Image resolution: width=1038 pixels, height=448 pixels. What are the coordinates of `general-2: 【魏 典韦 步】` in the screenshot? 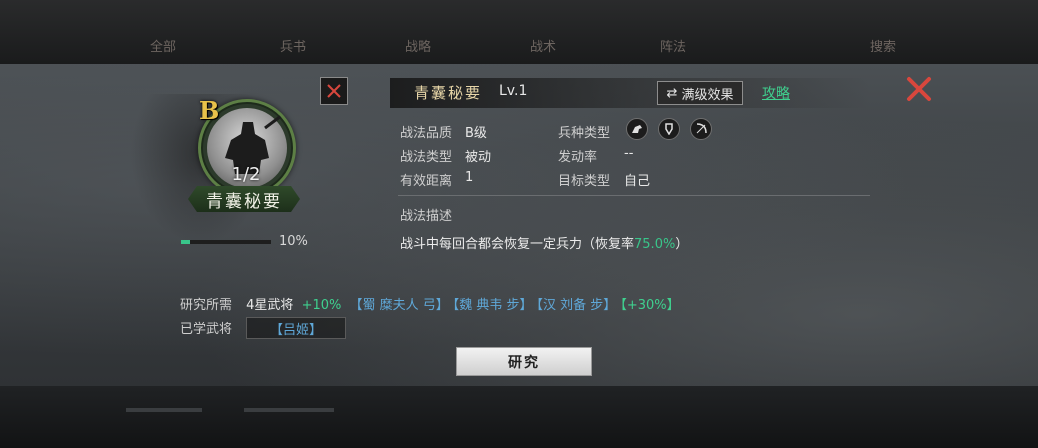 It's located at (493, 305).